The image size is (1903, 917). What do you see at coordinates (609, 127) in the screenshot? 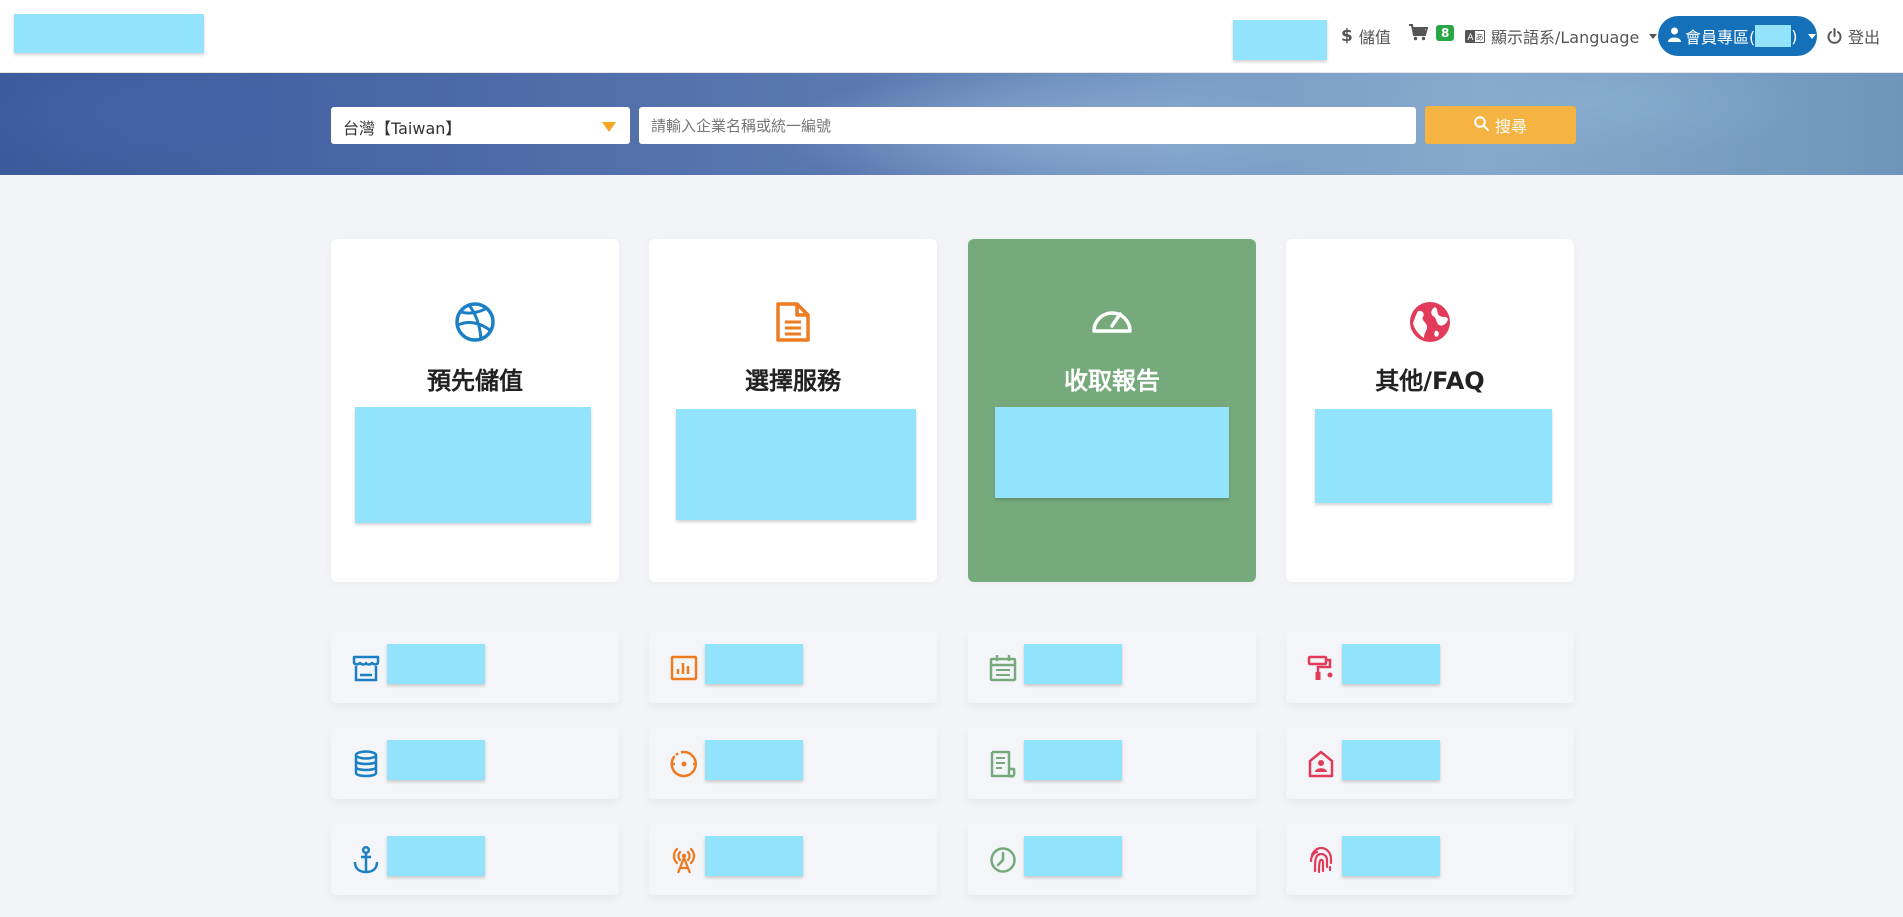
I see `dropdown-arrow-icon` at bounding box center [609, 127].